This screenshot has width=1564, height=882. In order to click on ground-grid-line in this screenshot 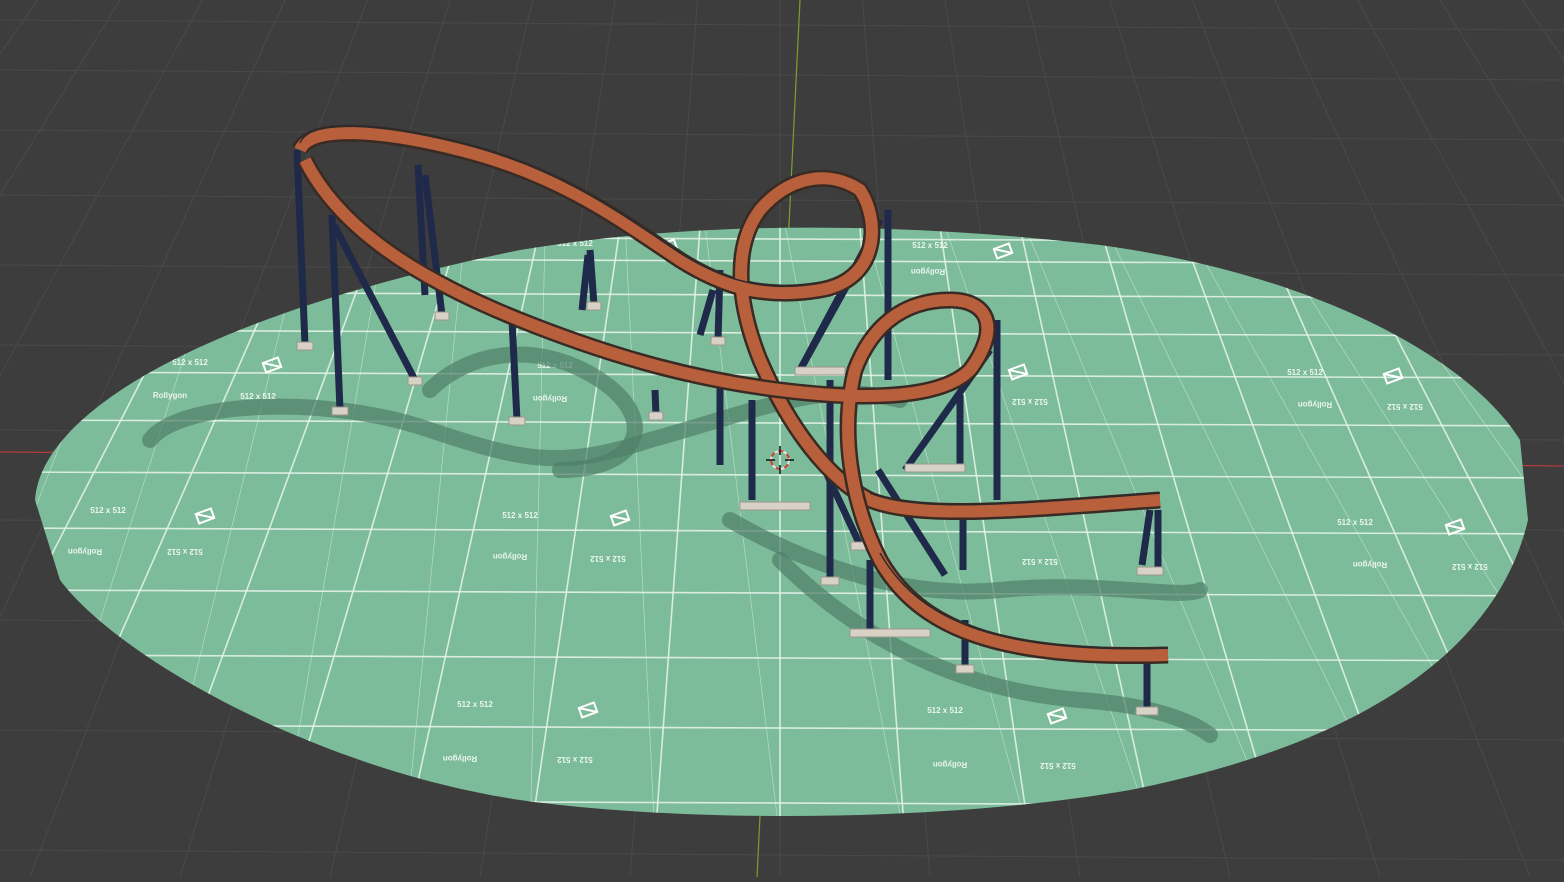, I will do `click(1562, 520)`.